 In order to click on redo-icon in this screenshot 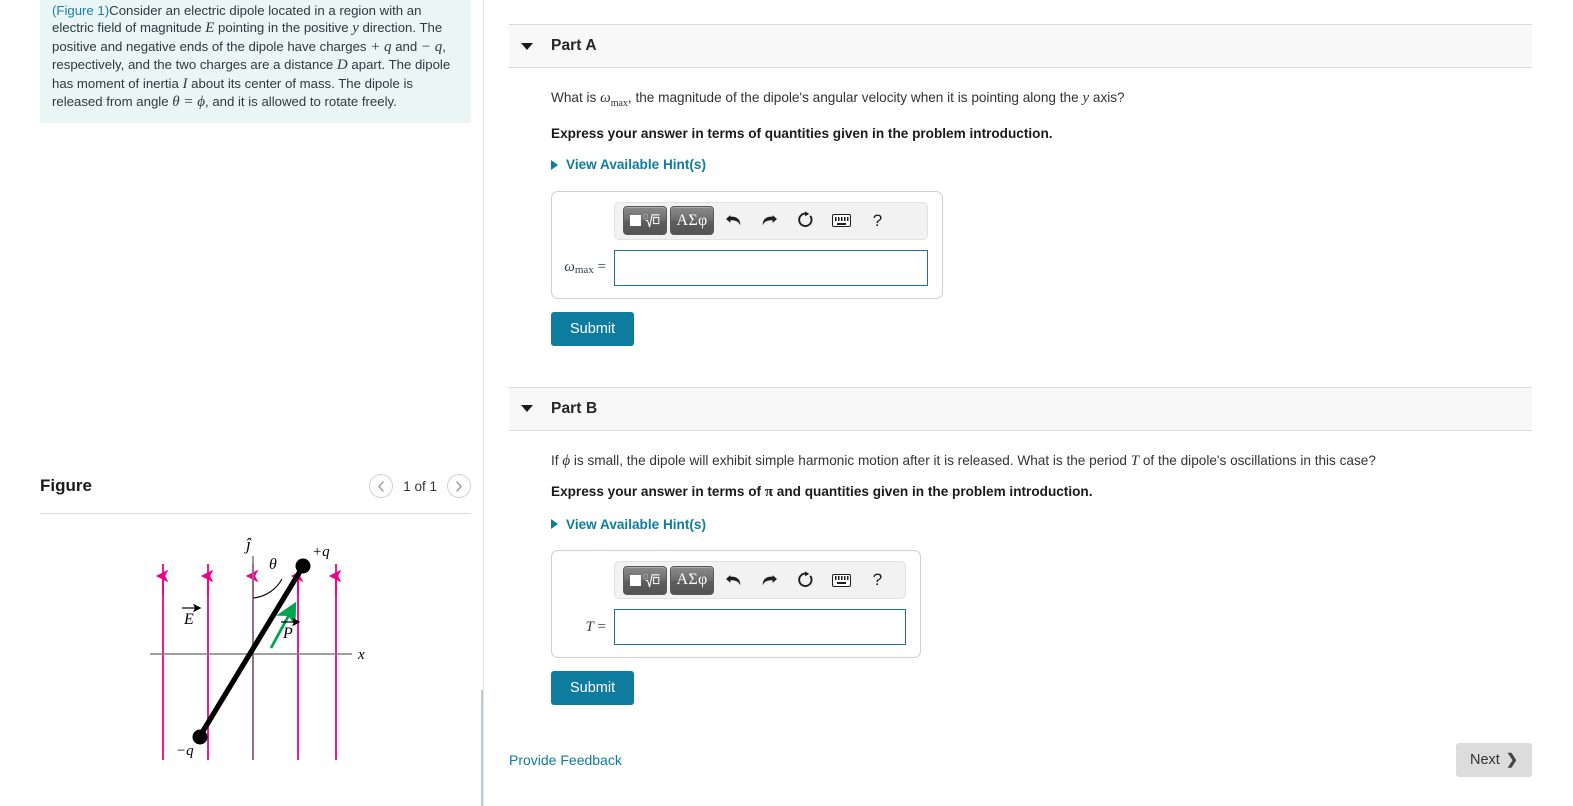, I will do `click(769, 220)`.